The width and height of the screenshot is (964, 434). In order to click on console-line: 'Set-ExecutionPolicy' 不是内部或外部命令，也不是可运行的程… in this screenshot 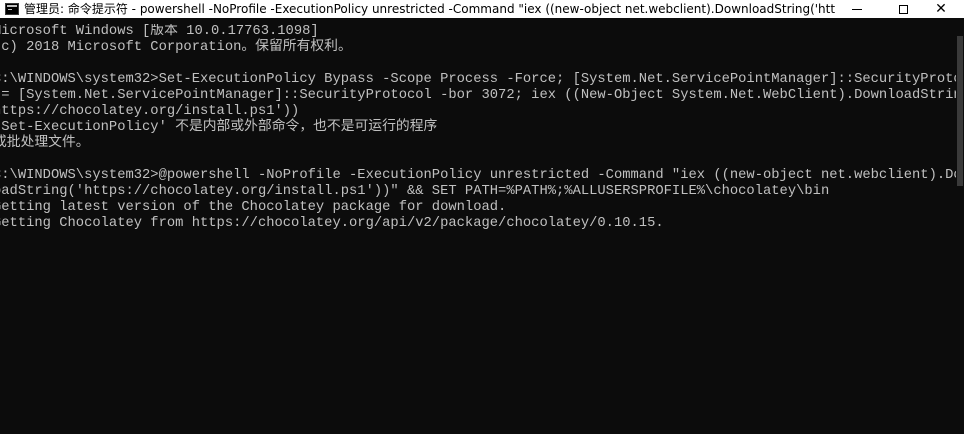, I will do `click(219, 127)`.